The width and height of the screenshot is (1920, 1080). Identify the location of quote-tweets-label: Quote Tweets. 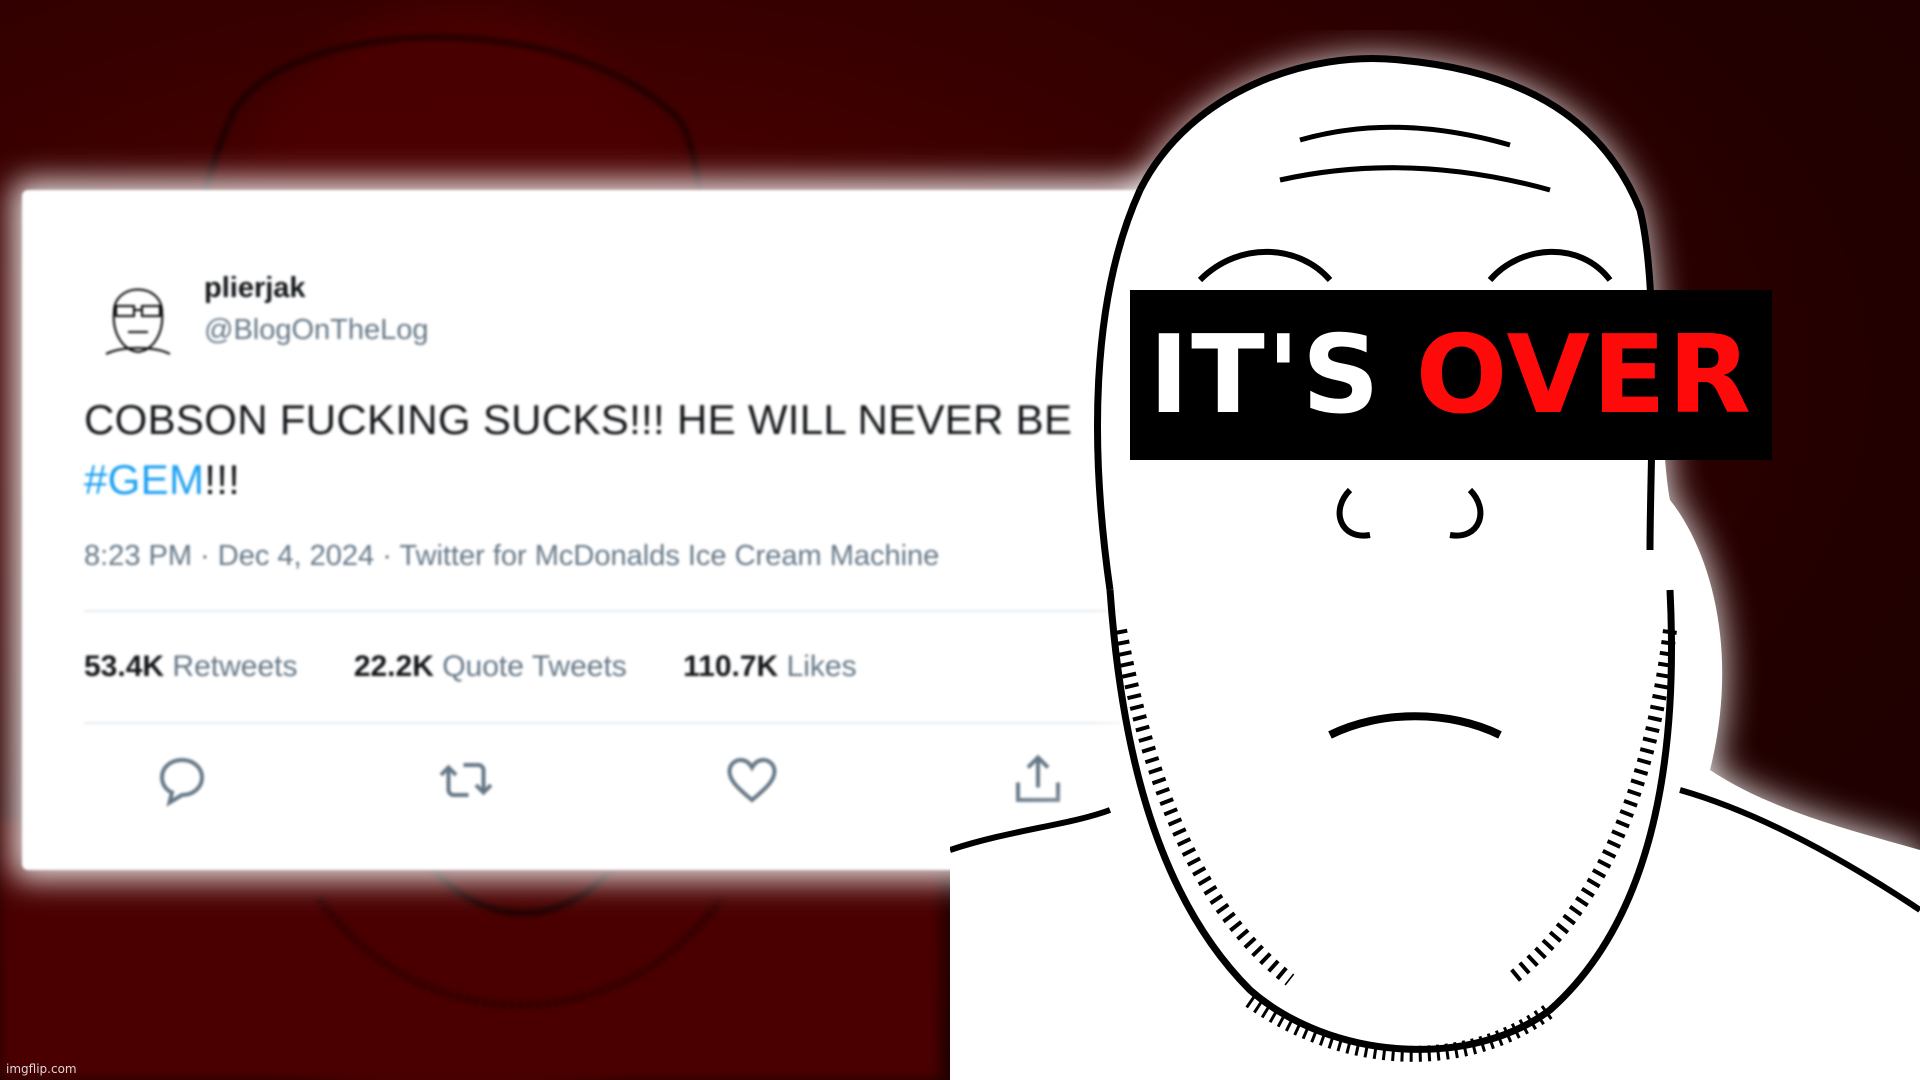
(534, 666).